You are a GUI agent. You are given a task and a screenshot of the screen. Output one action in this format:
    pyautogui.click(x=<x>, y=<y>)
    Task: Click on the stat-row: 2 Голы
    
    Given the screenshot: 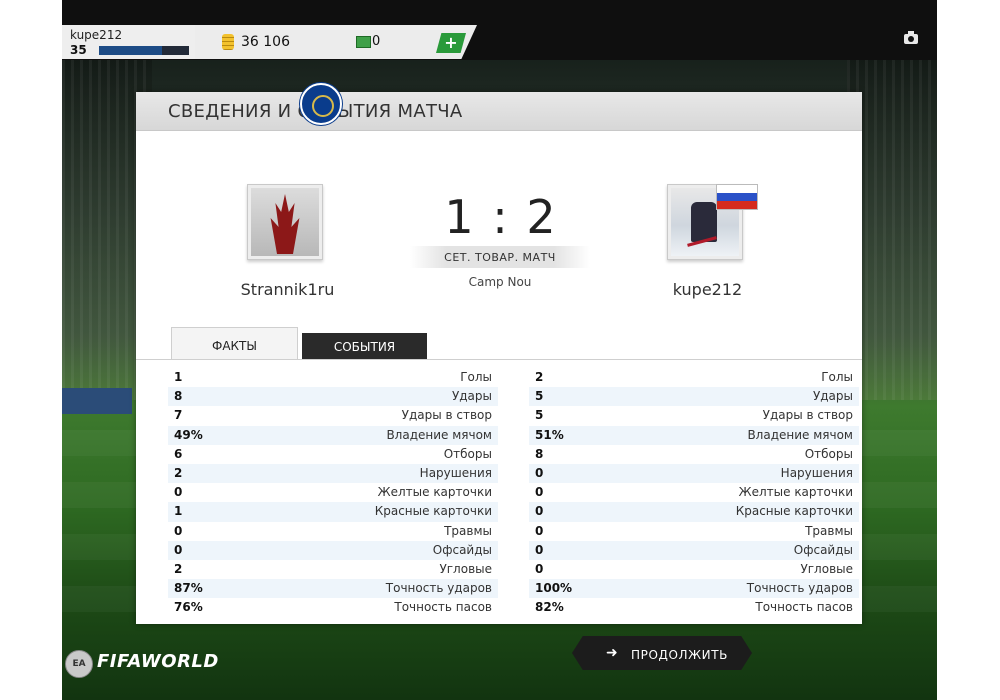 What is the action you would take?
    pyautogui.click(x=694, y=377)
    